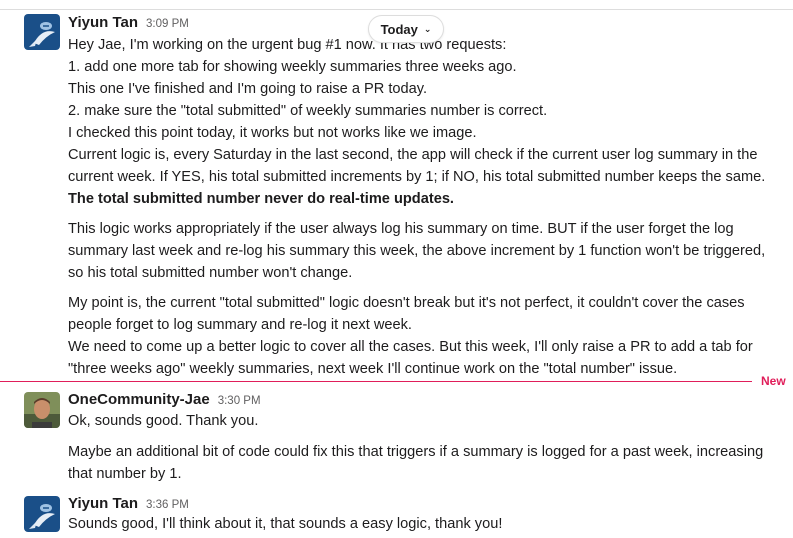 Image resolution: width=793 pixels, height=538 pixels. I want to click on message-header: Yiyun Tan 3:36 PM, so click(128, 503).